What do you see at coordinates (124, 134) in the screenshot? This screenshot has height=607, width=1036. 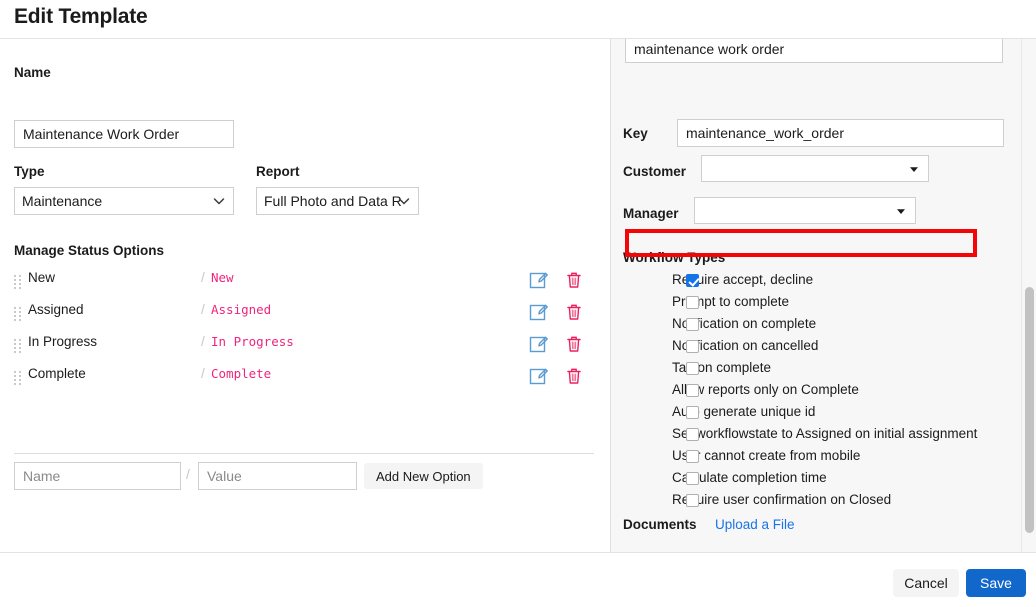 I see `name-input` at bounding box center [124, 134].